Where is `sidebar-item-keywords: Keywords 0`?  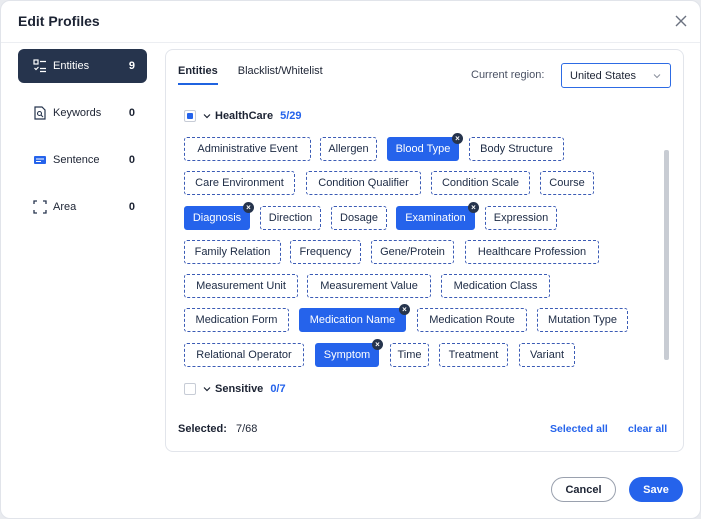
sidebar-item-keywords: Keywords 0 is located at coordinates (82, 113).